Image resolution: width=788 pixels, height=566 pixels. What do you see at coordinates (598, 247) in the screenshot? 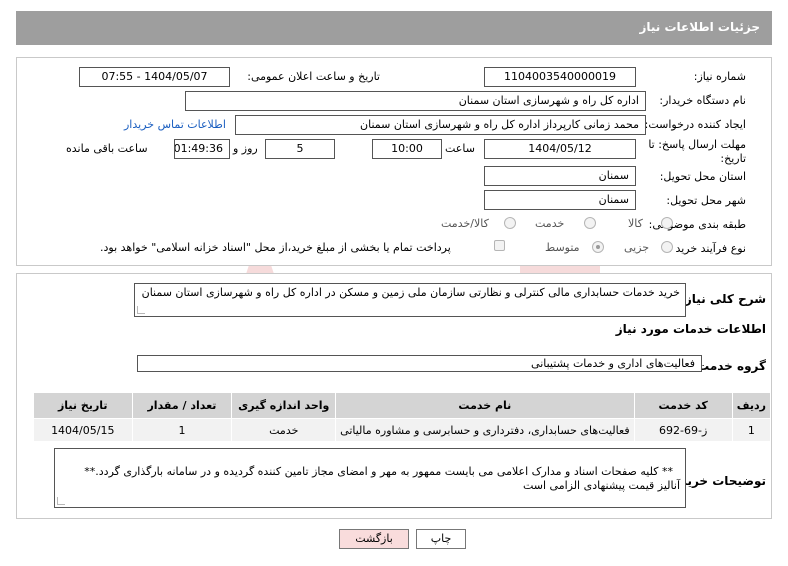
I see `purchase-medium-radio` at bounding box center [598, 247].